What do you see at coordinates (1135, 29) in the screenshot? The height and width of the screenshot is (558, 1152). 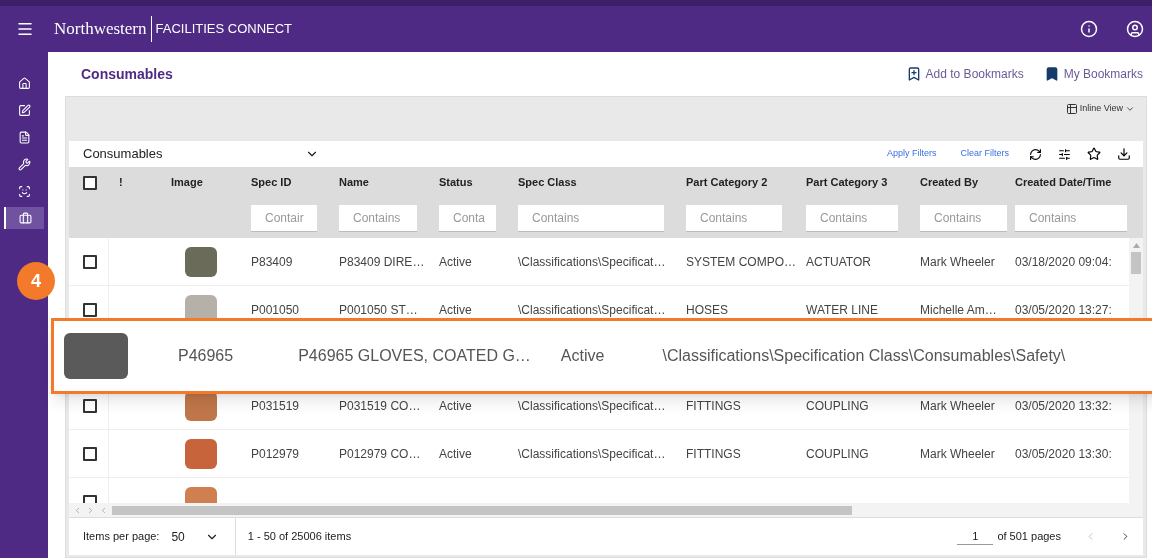 I see `user-icon` at bounding box center [1135, 29].